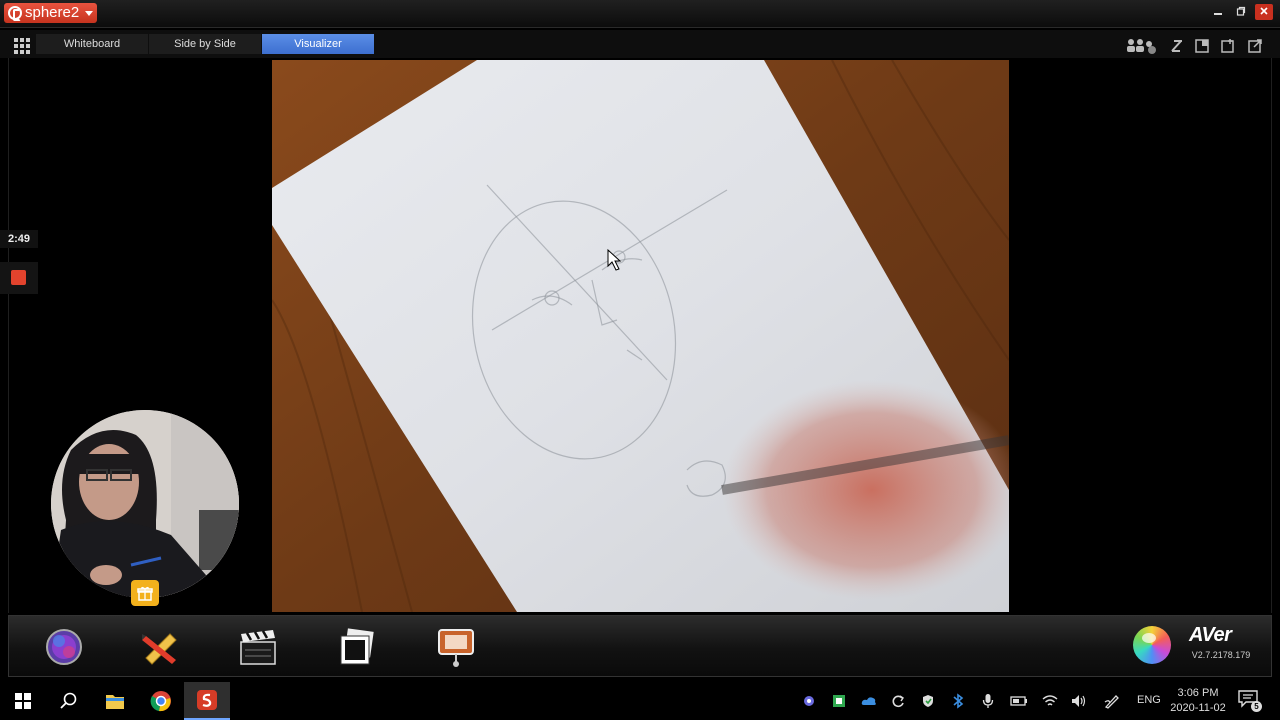 The width and height of the screenshot is (1280, 720). Describe the element at coordinates (15, 13) in the screenshot. I see `sphere2-logo-icon` at that location.